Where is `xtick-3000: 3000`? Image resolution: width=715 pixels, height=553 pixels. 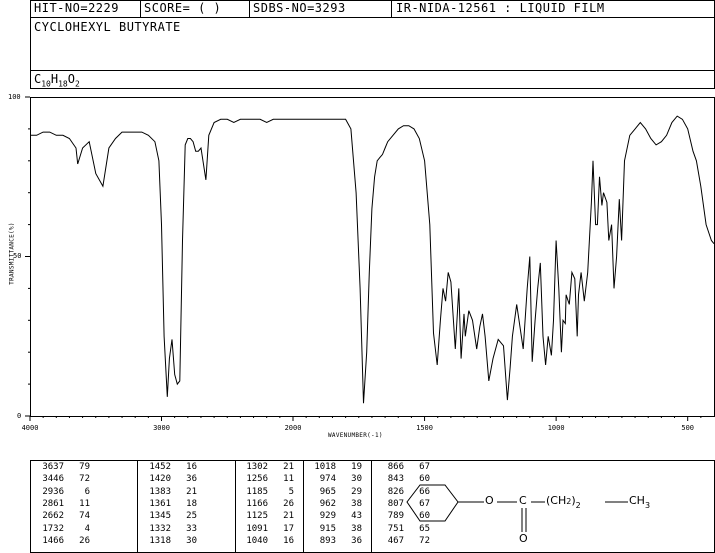 xtick-3000: 3000 is located at coordinates (161, 428).